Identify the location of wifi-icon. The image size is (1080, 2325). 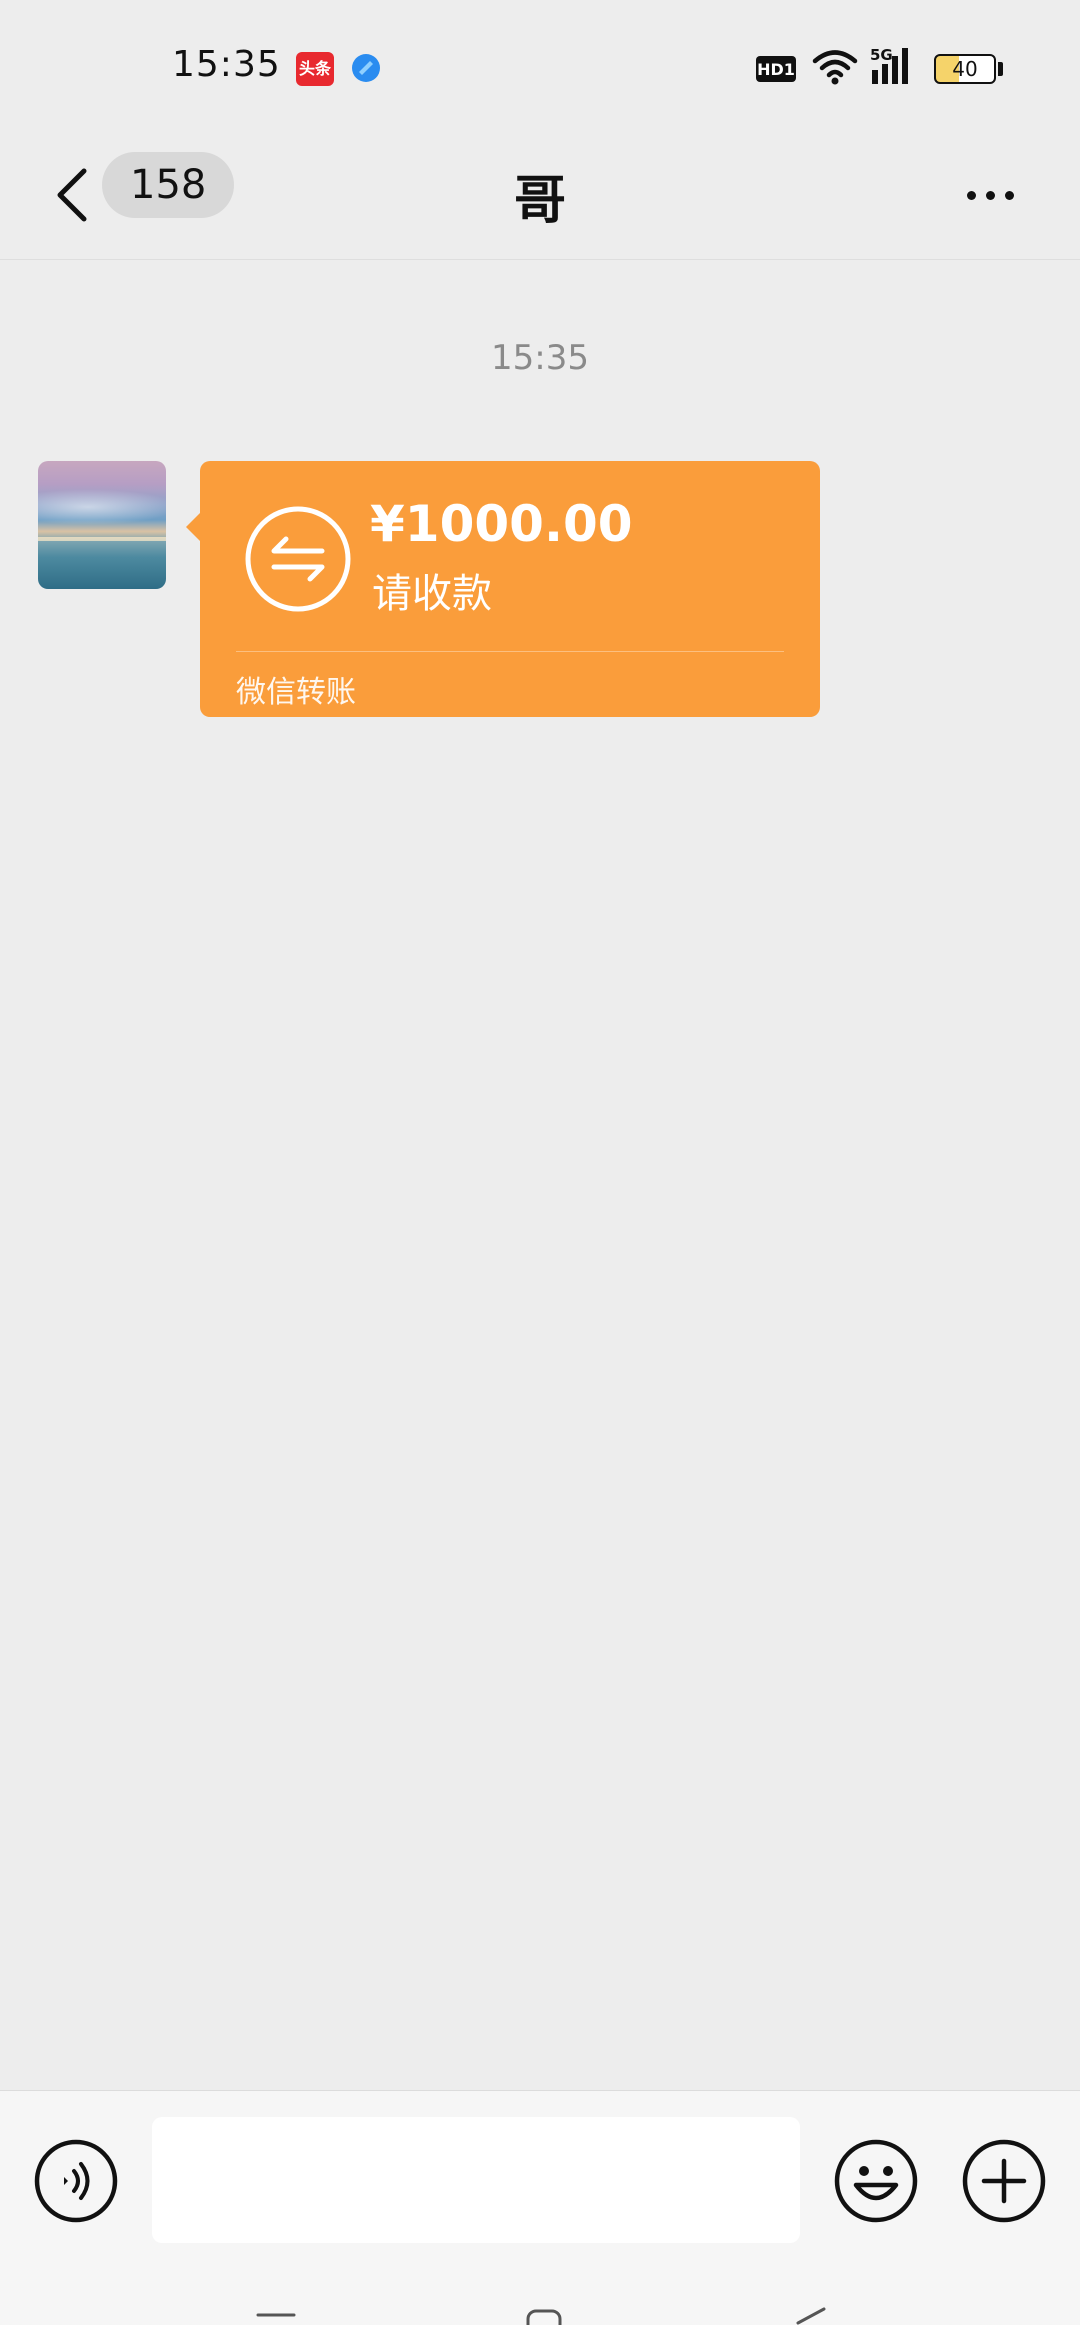
(835, 67).